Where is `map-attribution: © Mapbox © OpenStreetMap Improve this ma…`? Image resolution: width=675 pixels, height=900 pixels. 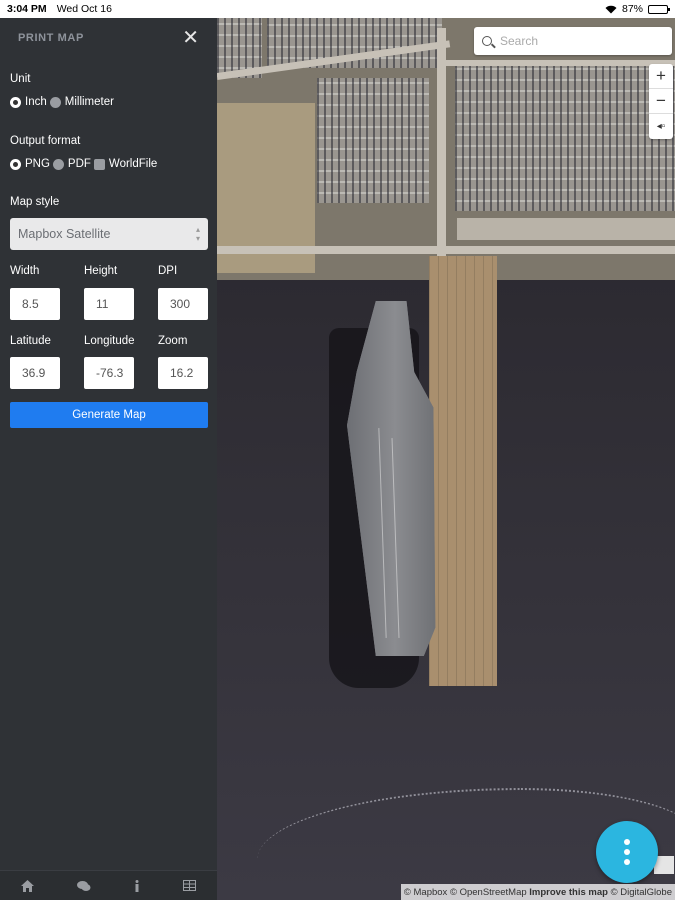 map-attribution: © Mapbox © OpenStreetMap Improve this ma… is located at coordinates (537, 892).